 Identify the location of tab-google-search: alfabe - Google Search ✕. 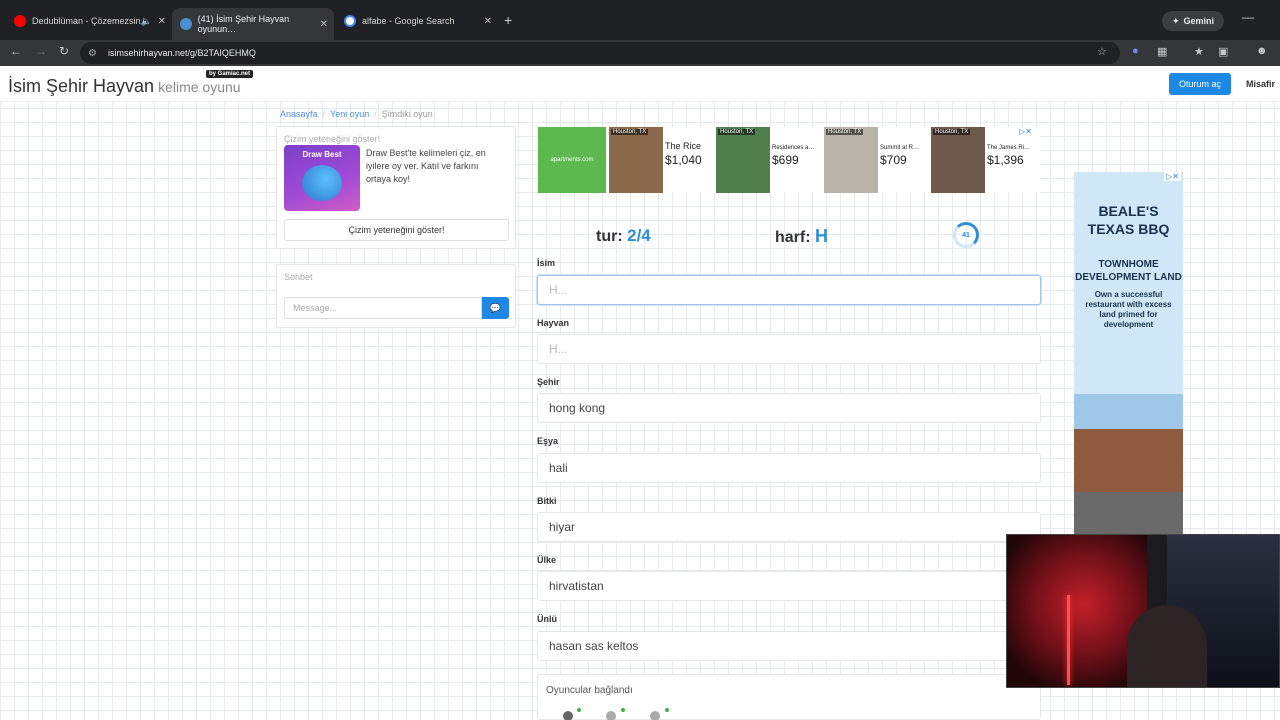
(417, 21).